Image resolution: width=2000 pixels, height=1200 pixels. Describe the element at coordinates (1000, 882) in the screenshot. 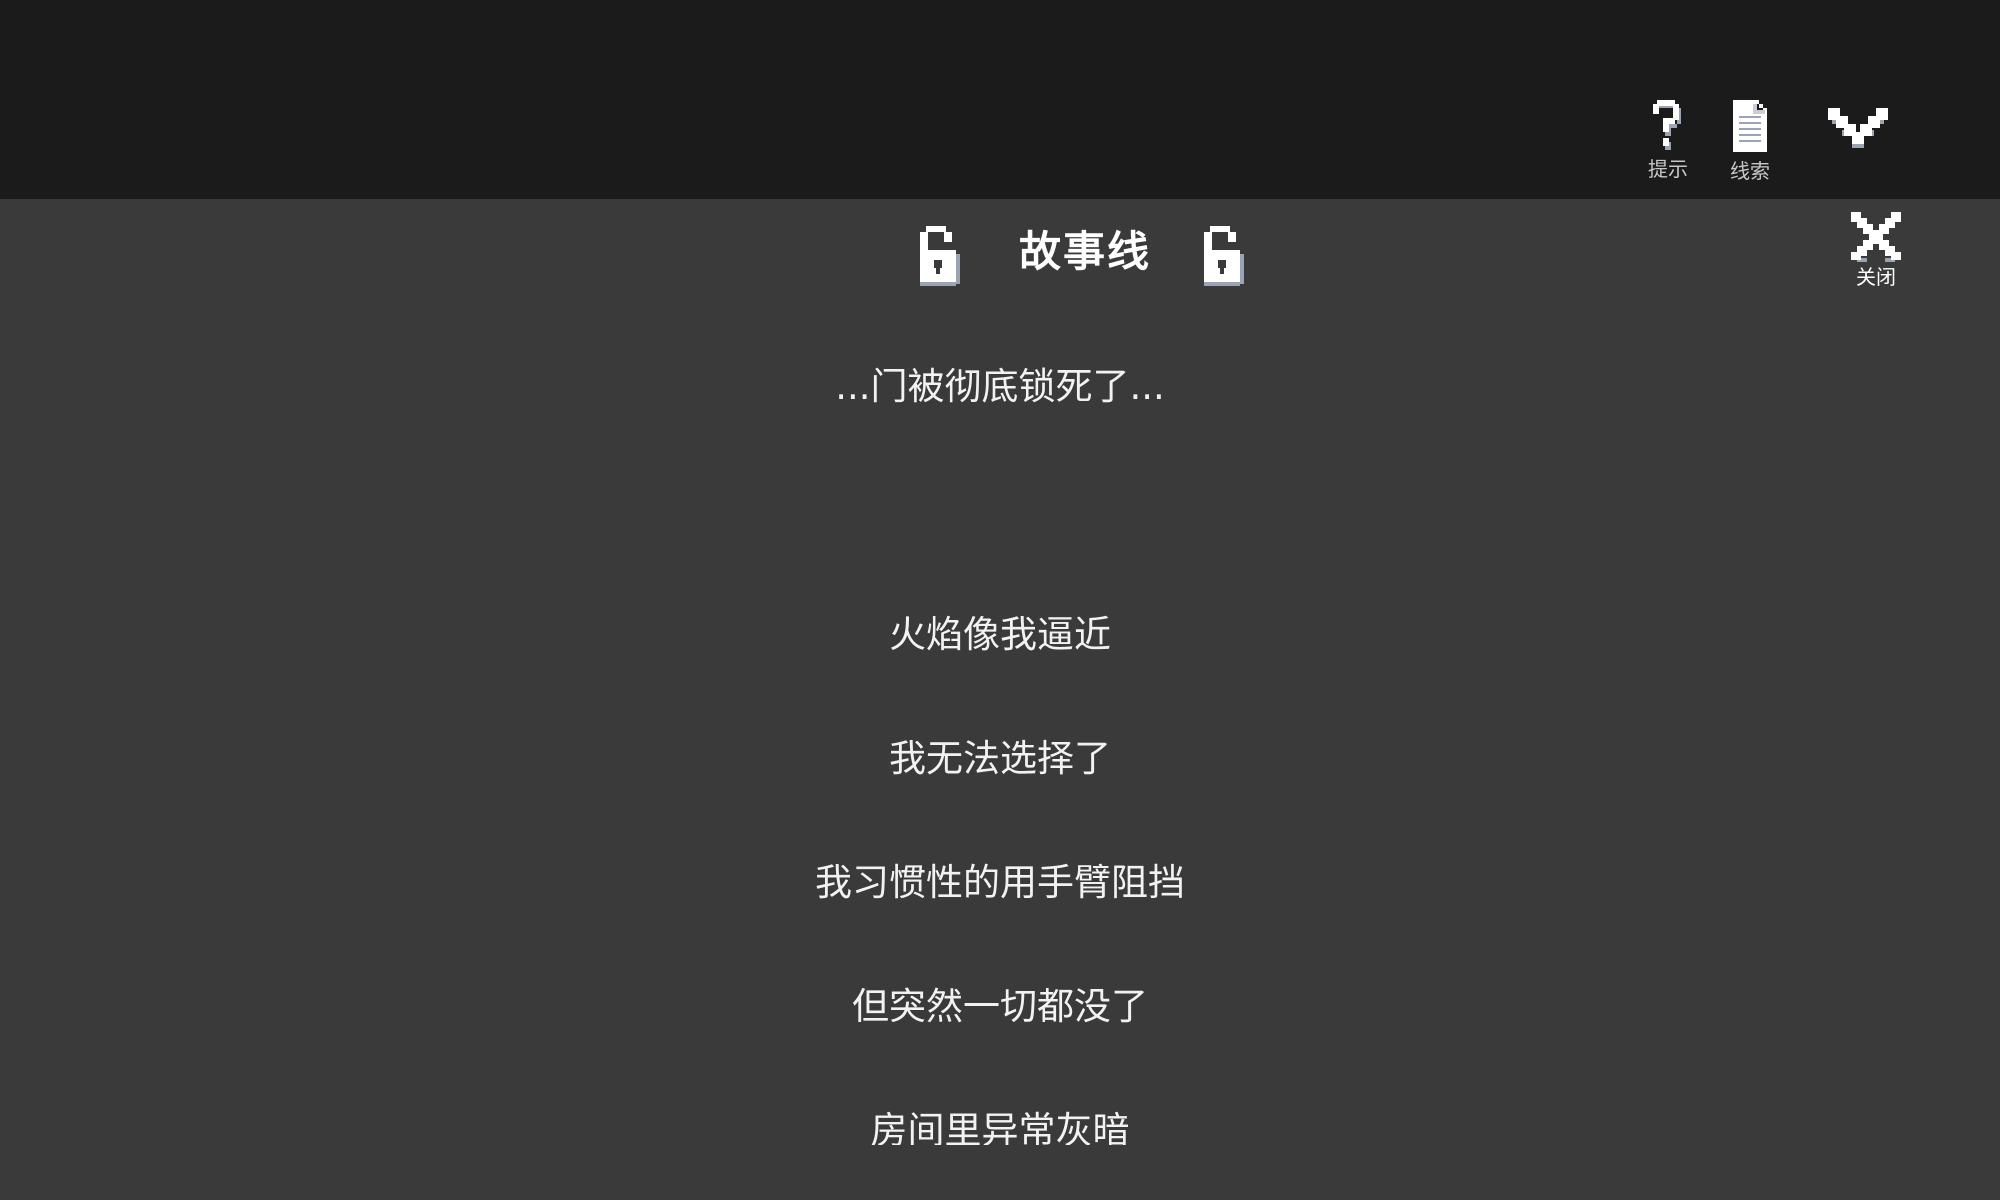

I see `story-line: 我习惯性的用手臂阻挡` at that location.